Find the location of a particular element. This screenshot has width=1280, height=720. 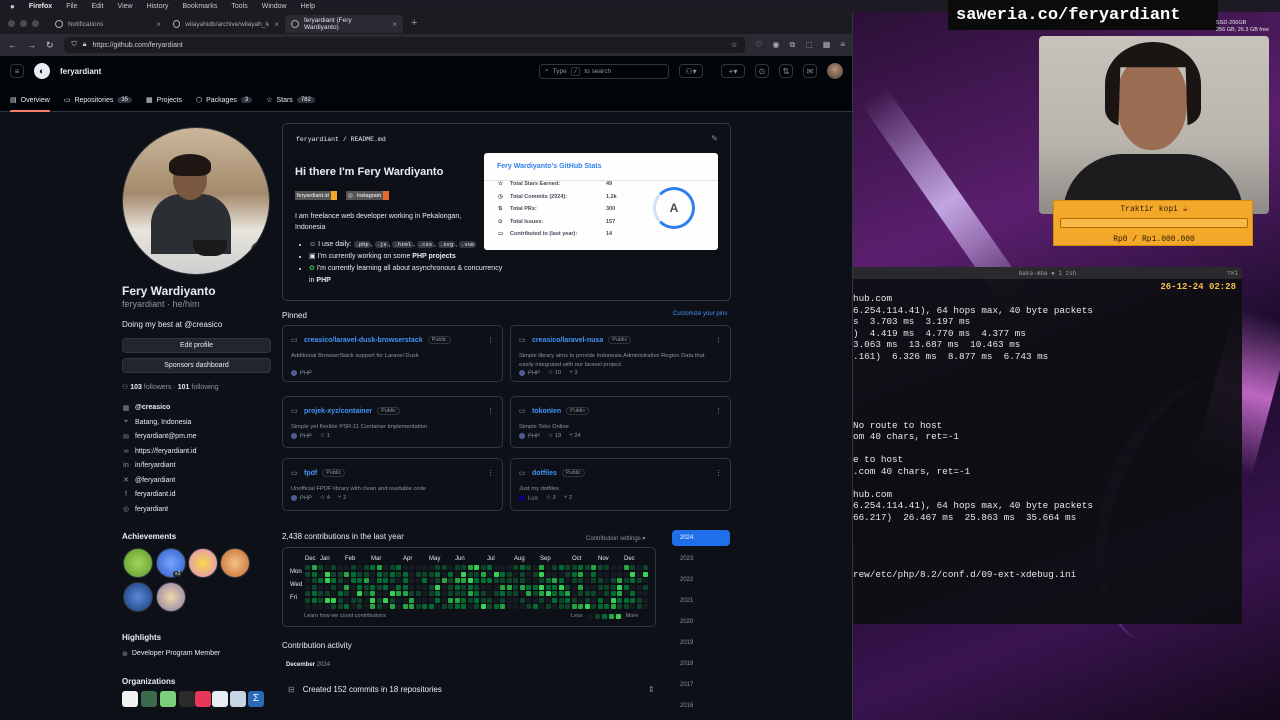

achievements-title: Achievements is located at coordinates (149, 536).